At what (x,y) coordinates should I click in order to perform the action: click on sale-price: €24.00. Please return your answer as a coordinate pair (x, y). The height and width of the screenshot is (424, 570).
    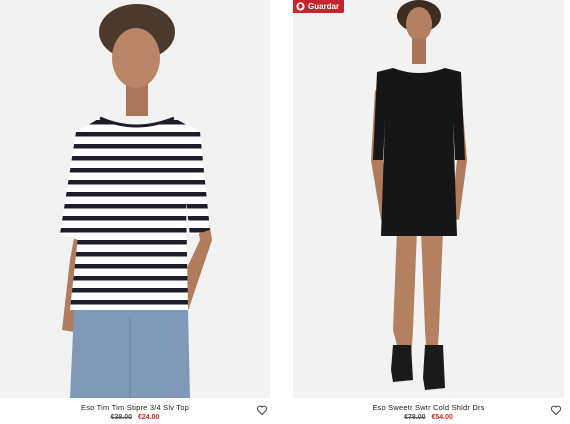
    Looking at the image, I should click on (148, 417).